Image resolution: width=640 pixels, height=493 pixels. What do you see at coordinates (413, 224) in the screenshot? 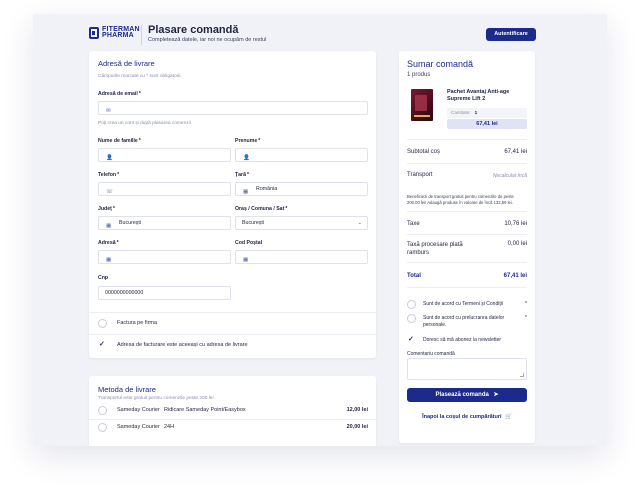
I see `tax-label: Taxe` at bounding box center [413, 224].